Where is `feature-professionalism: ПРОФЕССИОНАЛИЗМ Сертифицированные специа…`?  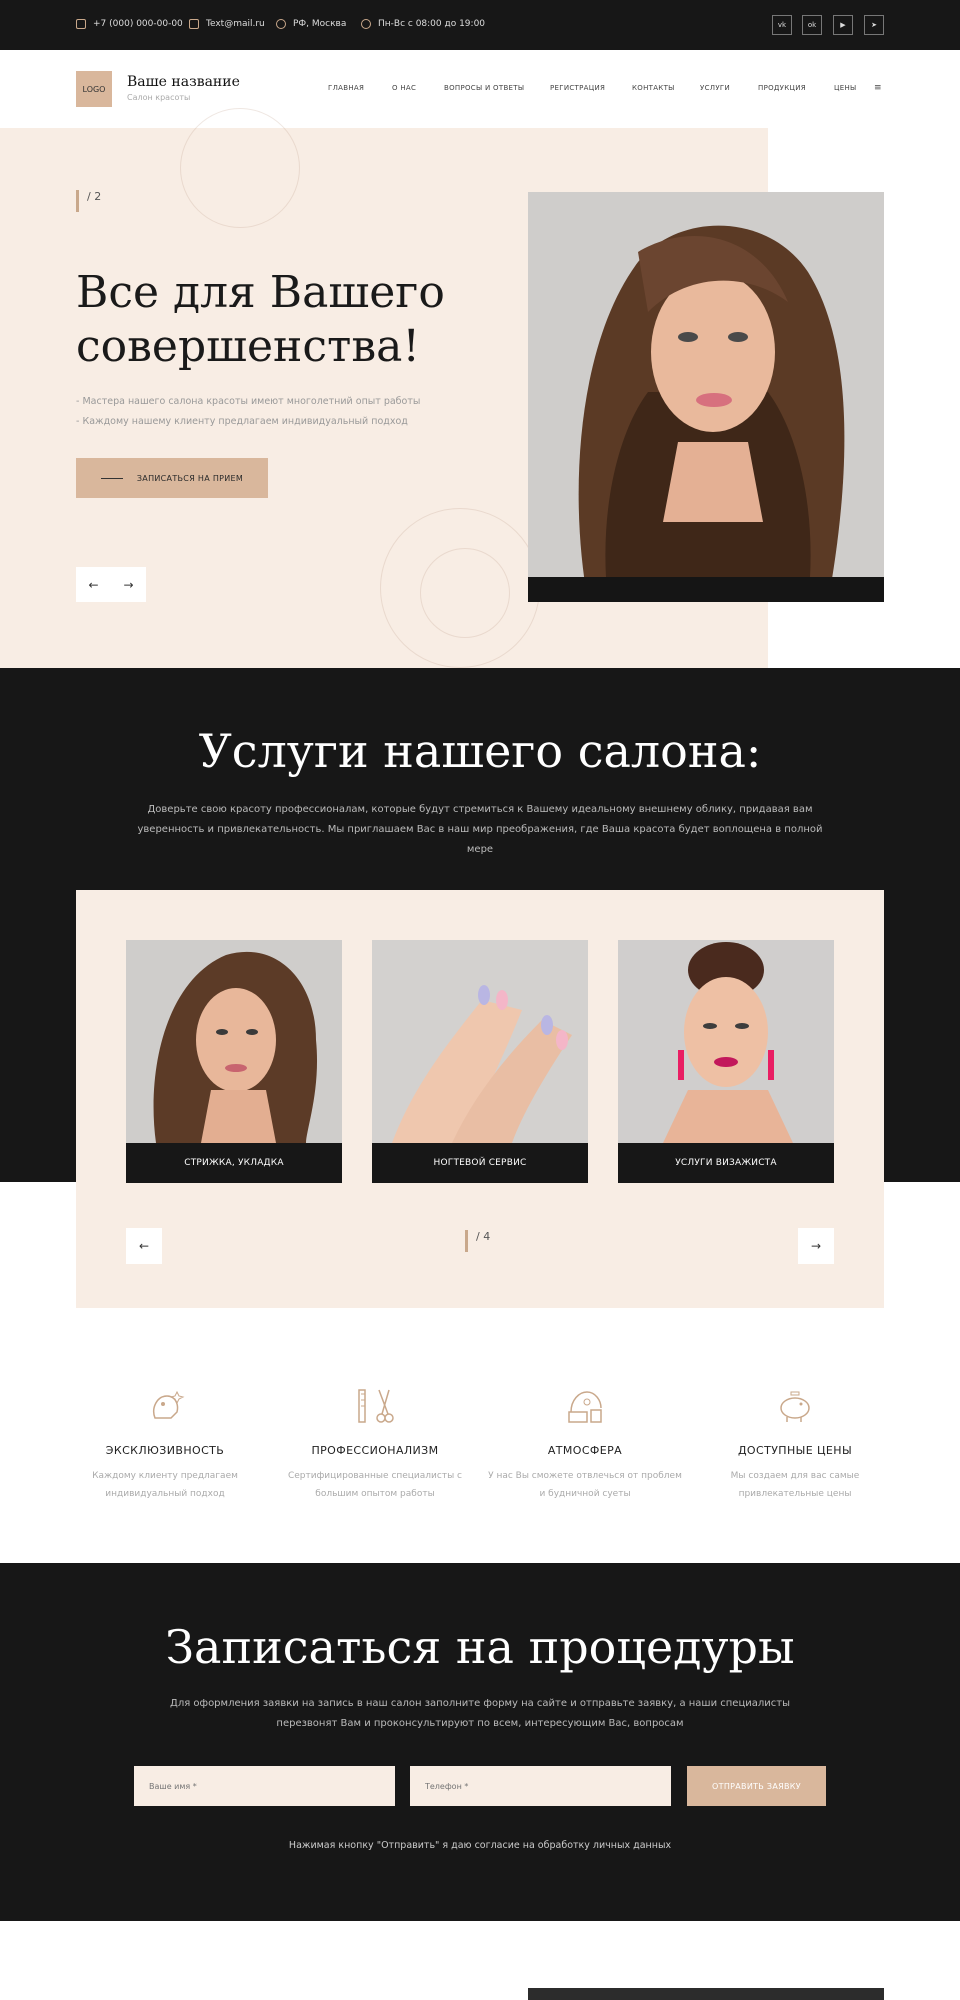
feature-professionalism: ПРОФЕССИОНАЛИЗМ Сертифицированные специа… is located at coordinates (375, 1442).